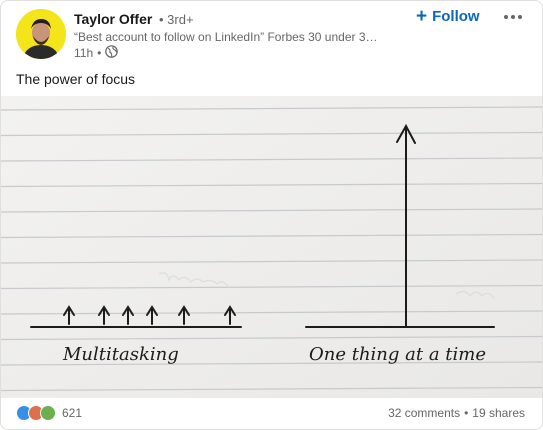 Image resolution: width=543 pixels, height=430 pixels. I want to click on connection-degree-label: 3rd+, so click(180, 19).